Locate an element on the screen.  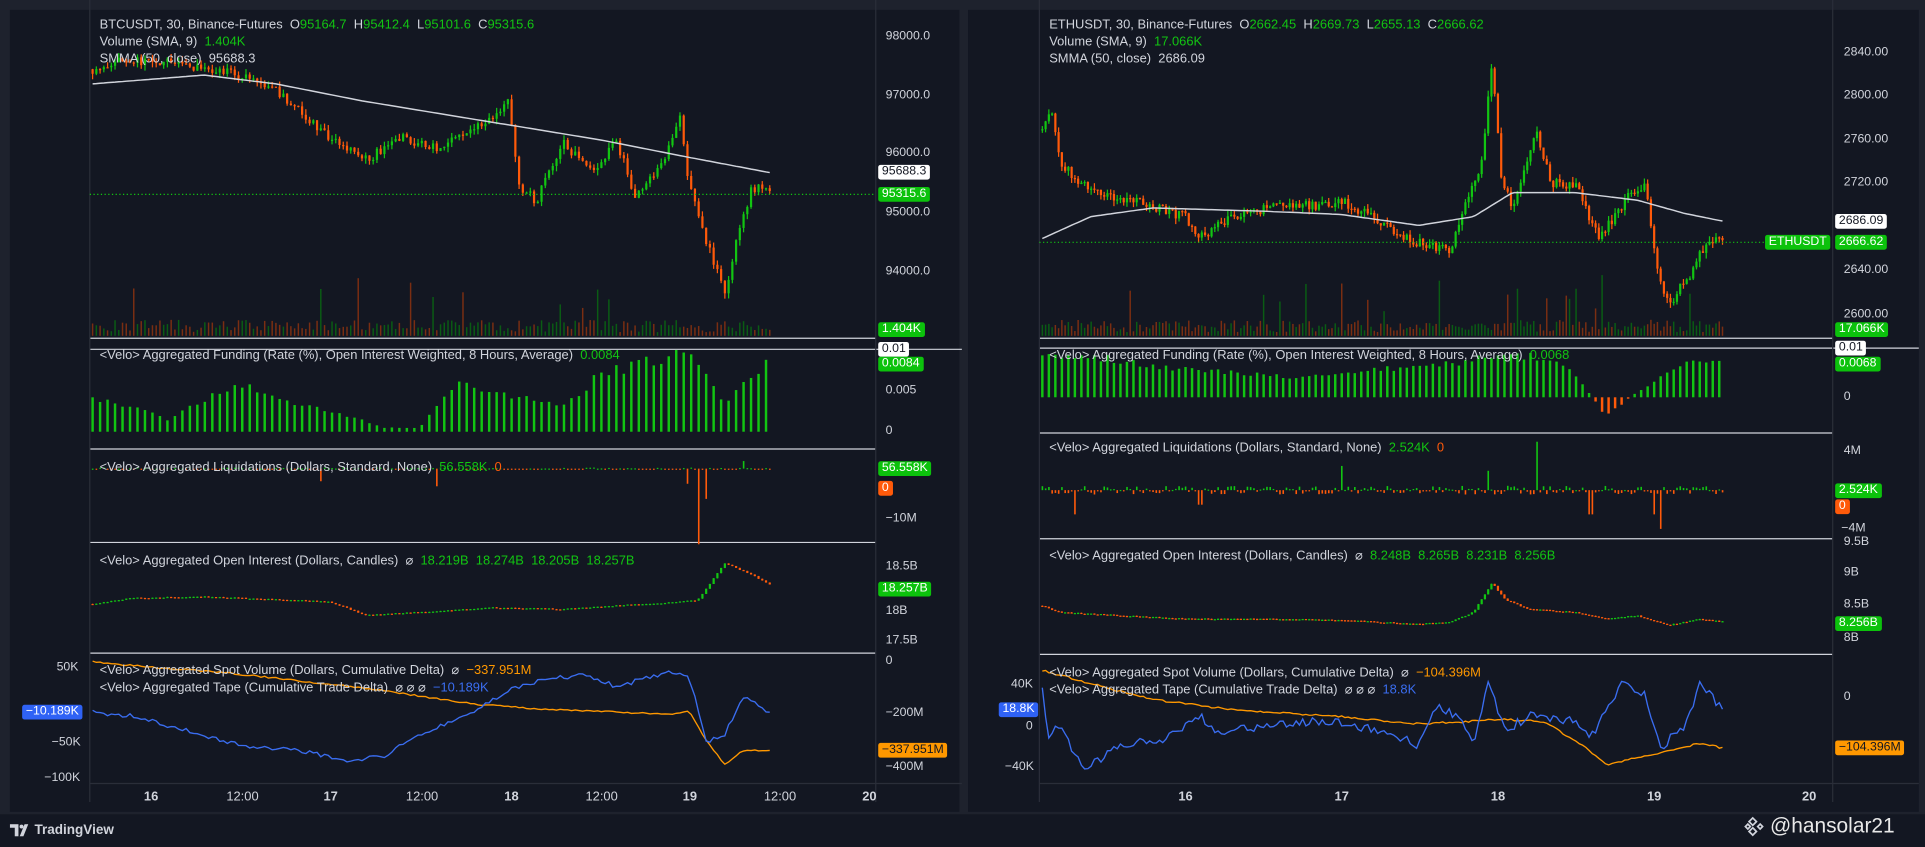
funding-level-badge: 0.01 is located at coordinates (894, 349).